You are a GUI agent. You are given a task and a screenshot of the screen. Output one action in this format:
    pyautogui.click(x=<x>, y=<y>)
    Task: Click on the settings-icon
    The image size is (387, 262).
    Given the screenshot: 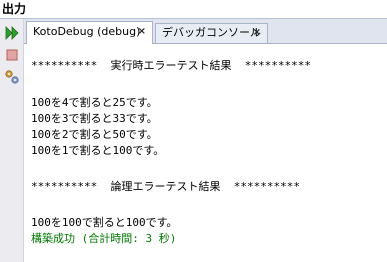 What is the action you would take?
    pyautogui.click(x=12, y=77)
    